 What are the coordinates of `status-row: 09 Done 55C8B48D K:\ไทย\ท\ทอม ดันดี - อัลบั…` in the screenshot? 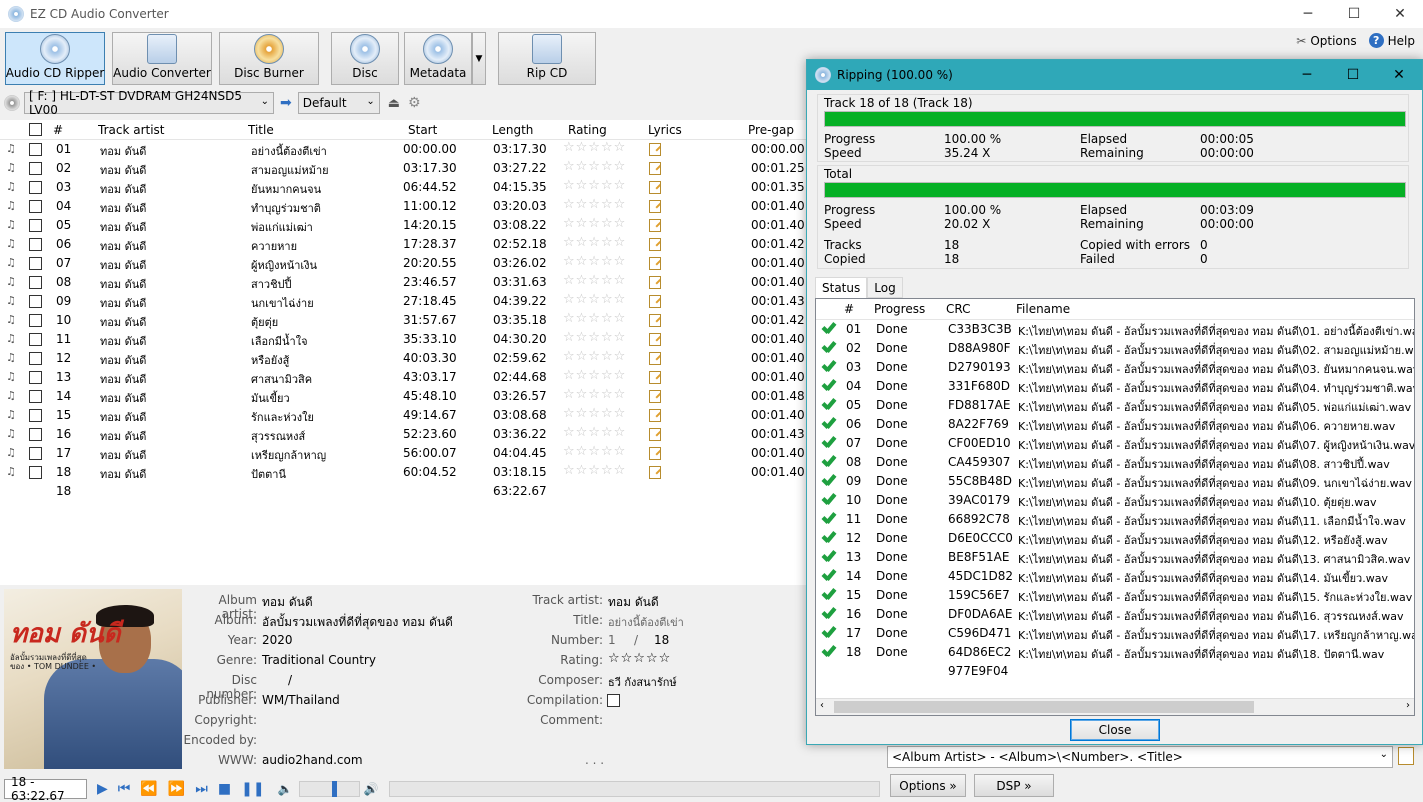 It's located at (1115, 481).